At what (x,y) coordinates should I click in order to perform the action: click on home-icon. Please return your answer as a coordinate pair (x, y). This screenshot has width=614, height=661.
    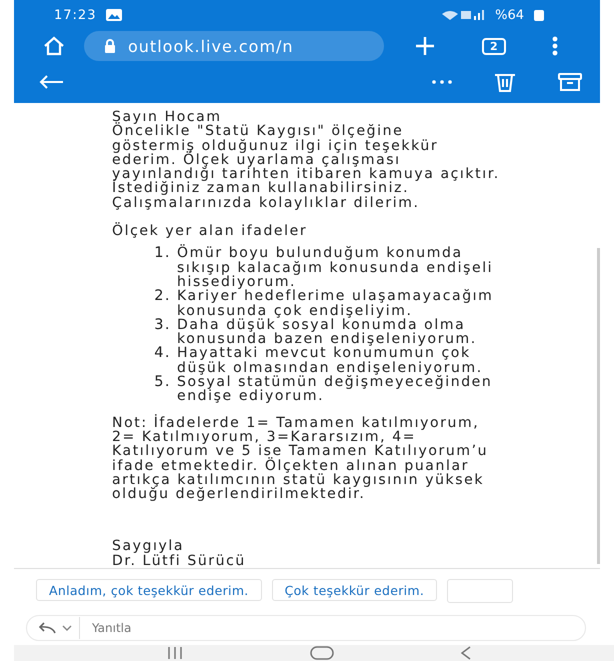
    Looking at the image, I should click on (54, 46).